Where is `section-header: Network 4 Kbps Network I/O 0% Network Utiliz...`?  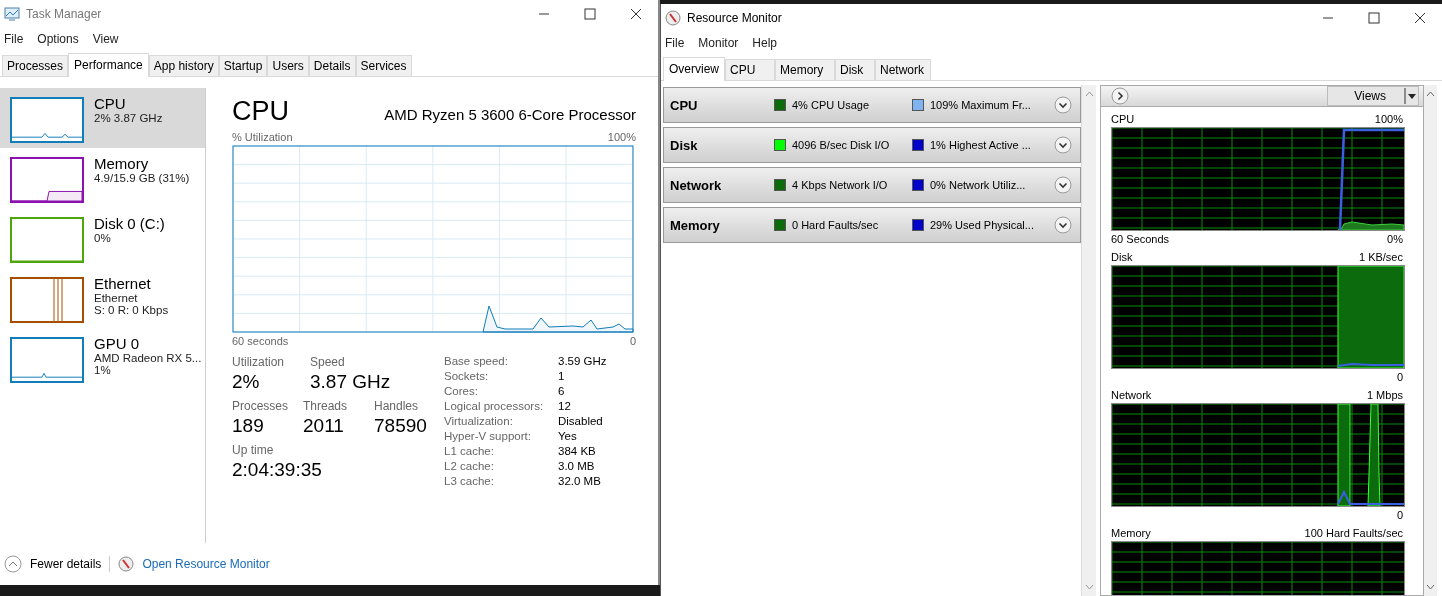
section-header: Network 4 Kbps Network I/O 0% Network Utiliz... is located at coordinates (872, 185).